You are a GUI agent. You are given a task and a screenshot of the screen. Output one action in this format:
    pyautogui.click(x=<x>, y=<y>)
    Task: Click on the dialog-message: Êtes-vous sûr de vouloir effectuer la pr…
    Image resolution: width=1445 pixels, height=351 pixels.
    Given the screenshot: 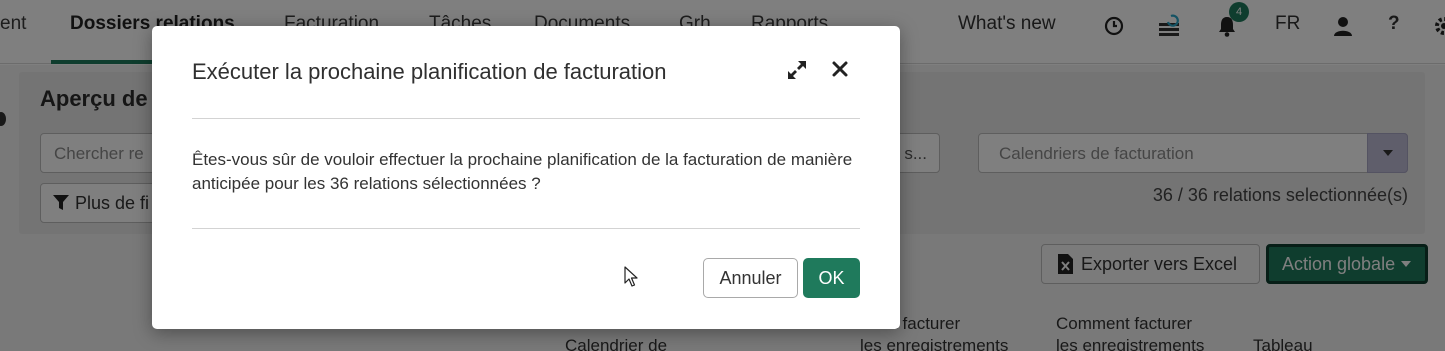 What is the action you would take?
    pyautogui.click(x=522, y=171)
    